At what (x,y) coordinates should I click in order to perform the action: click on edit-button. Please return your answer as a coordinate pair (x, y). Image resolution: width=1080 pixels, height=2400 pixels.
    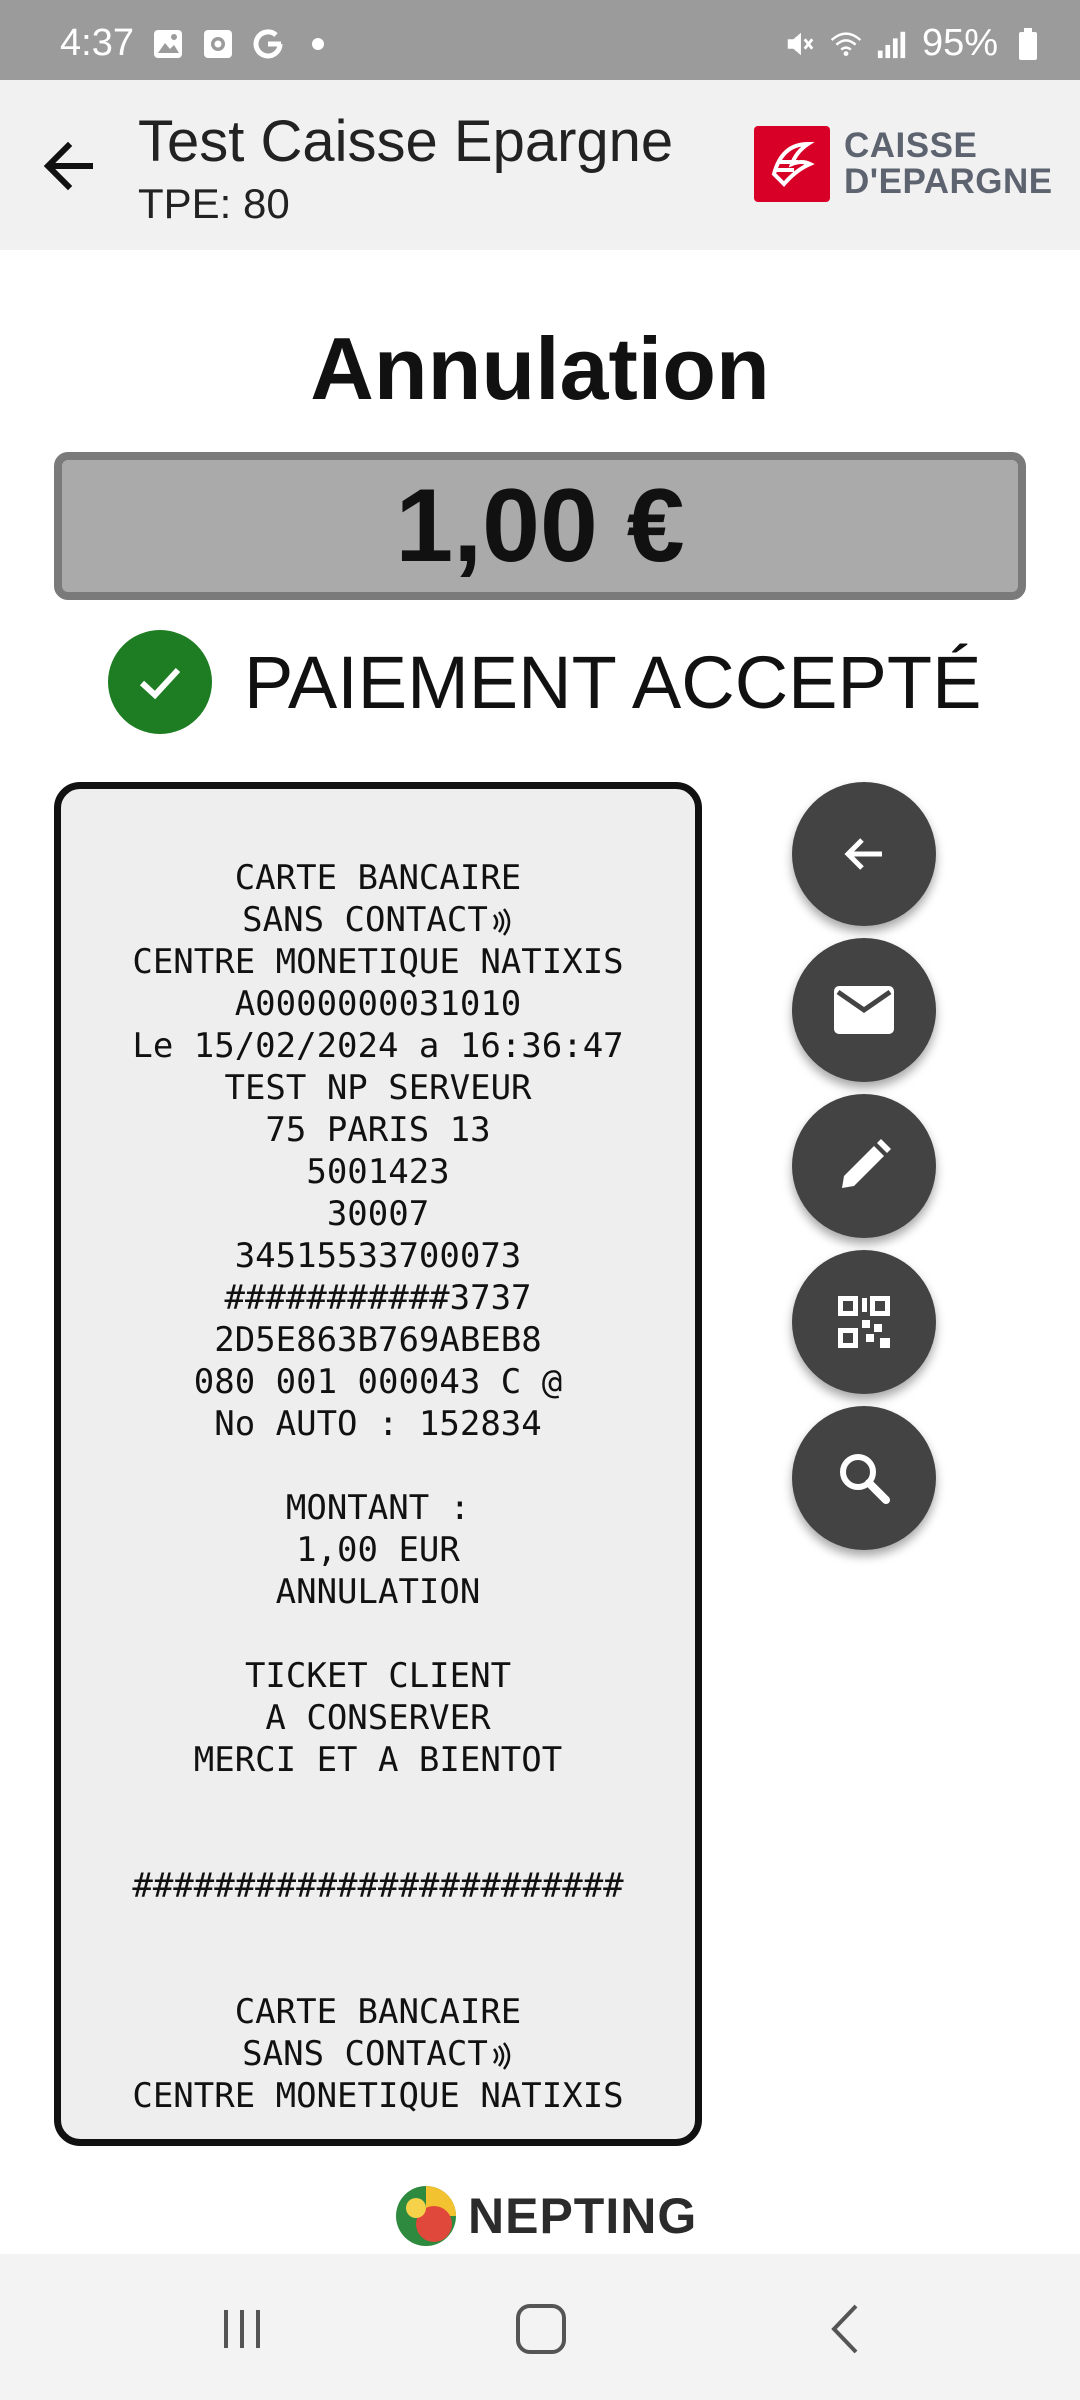
    Looking at the image, I should click on (864, 1166).